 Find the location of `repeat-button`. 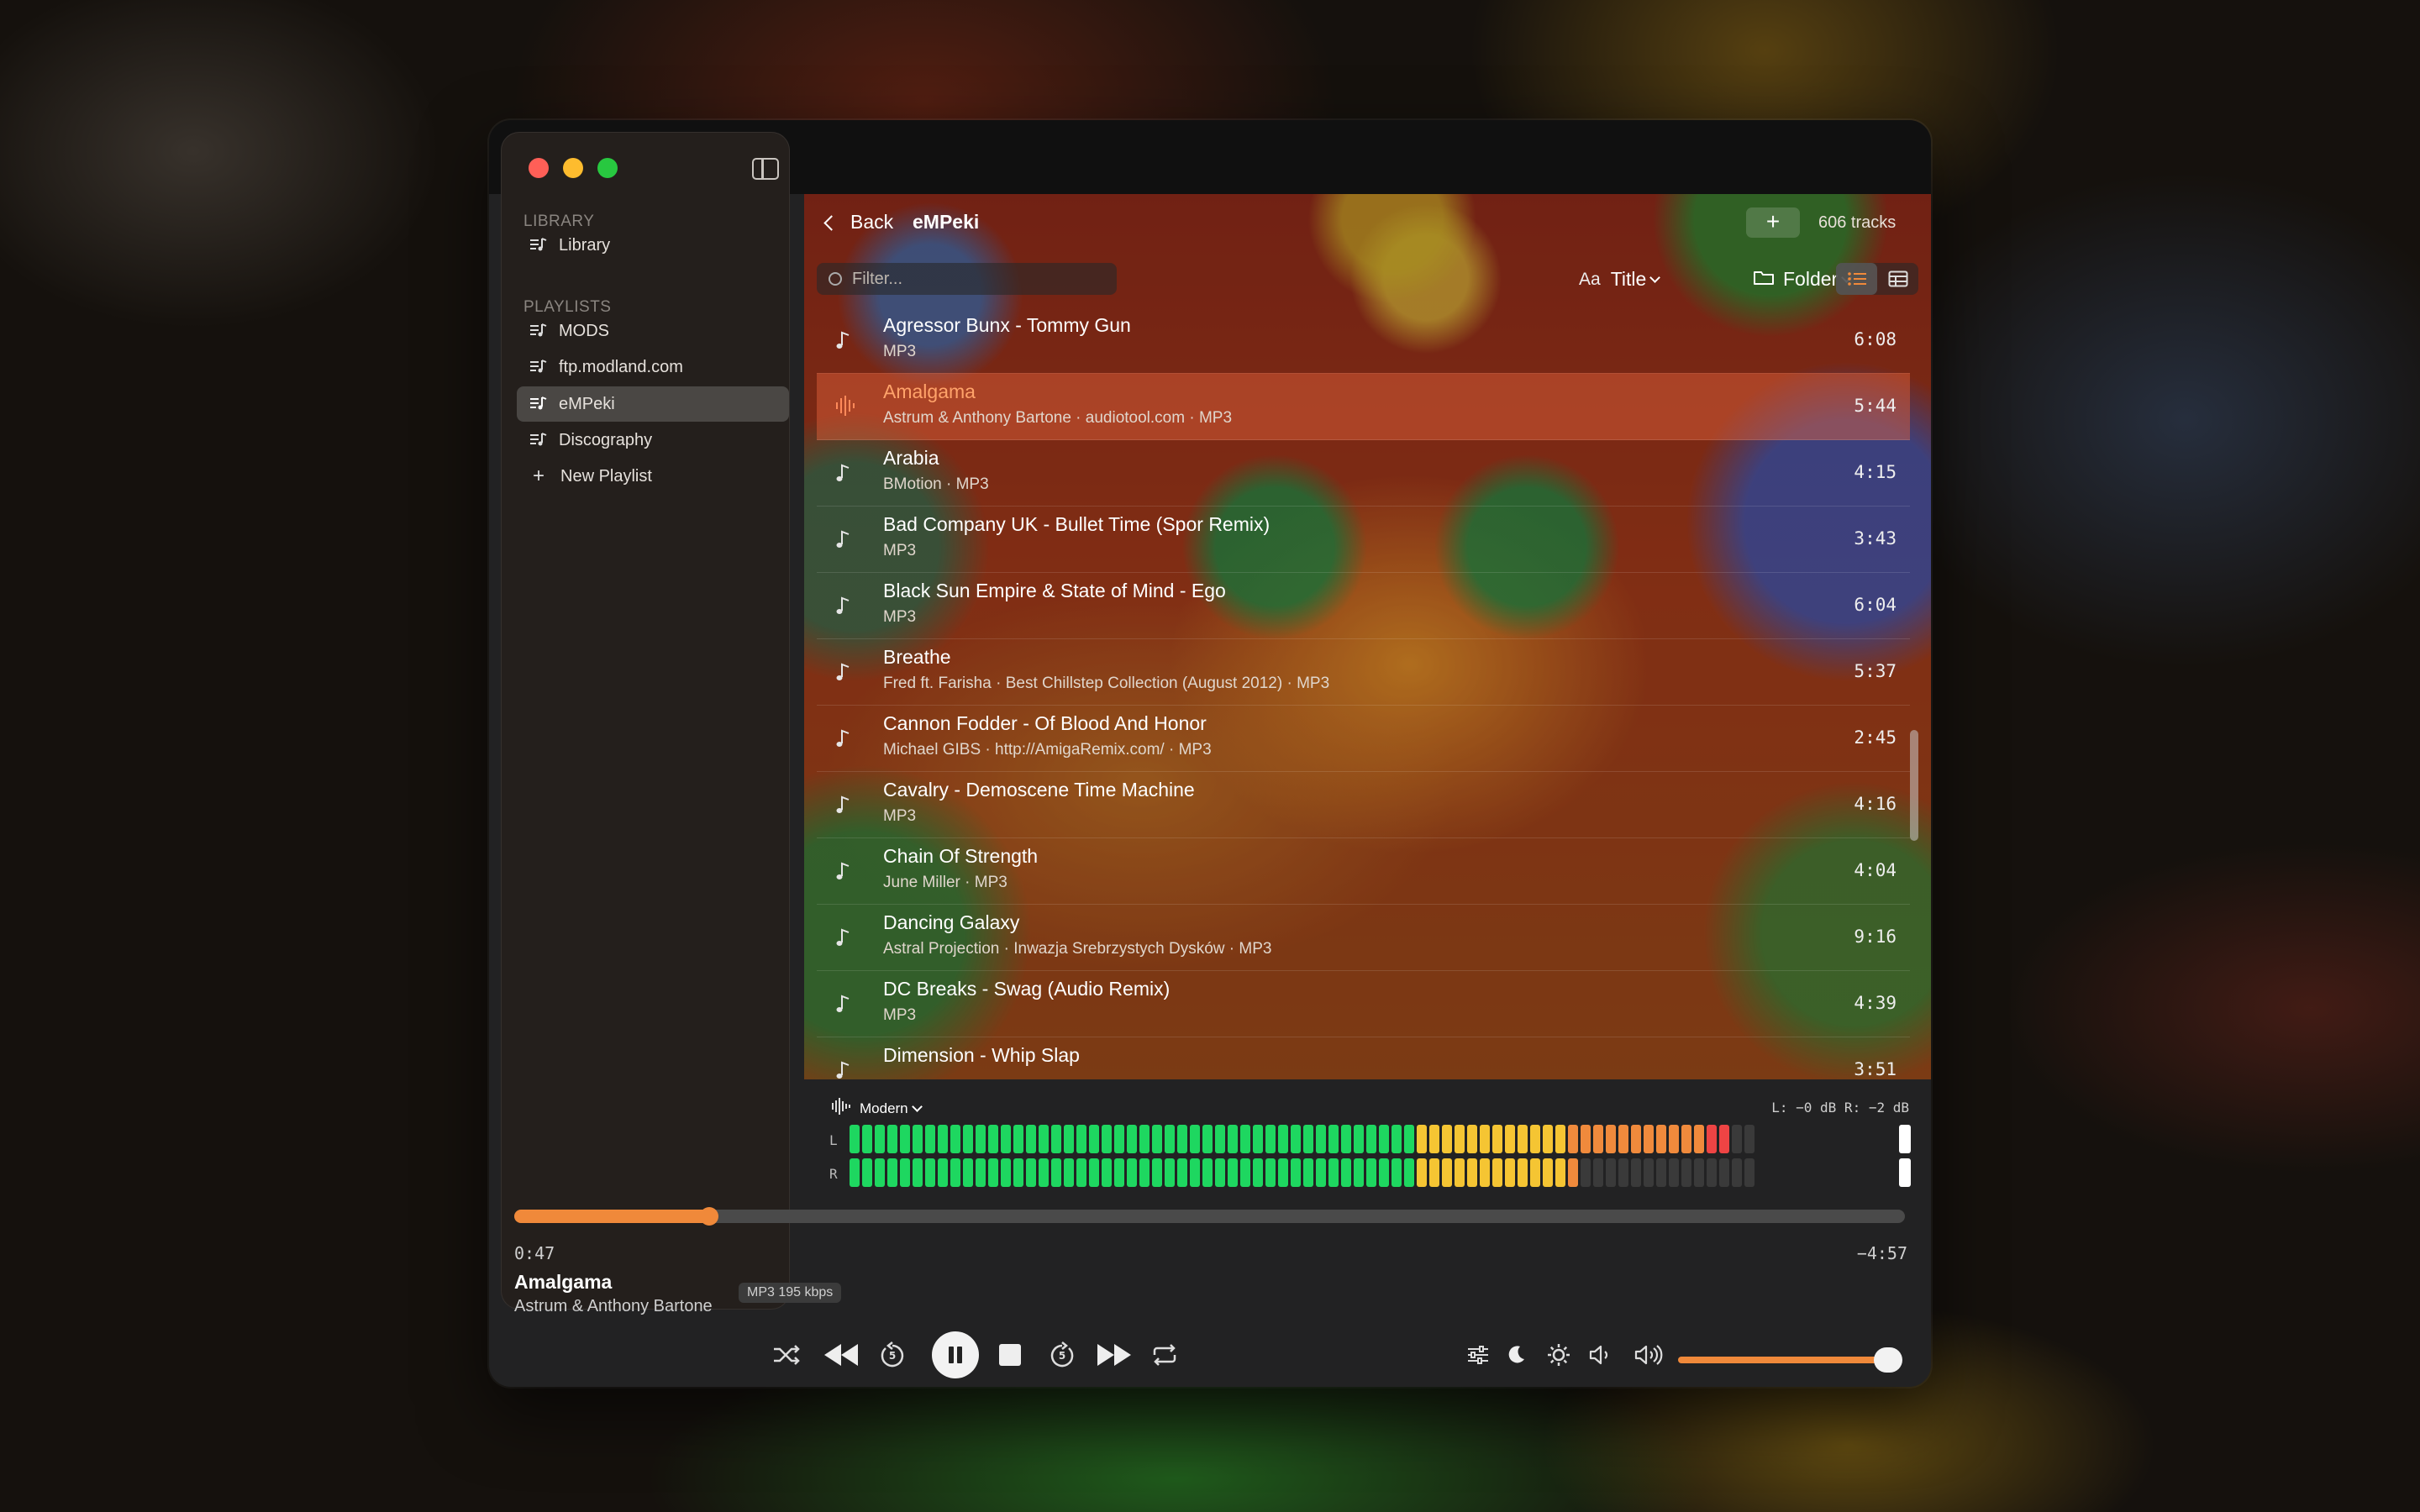

repeat-button is located at coordinates (1165, 1354).